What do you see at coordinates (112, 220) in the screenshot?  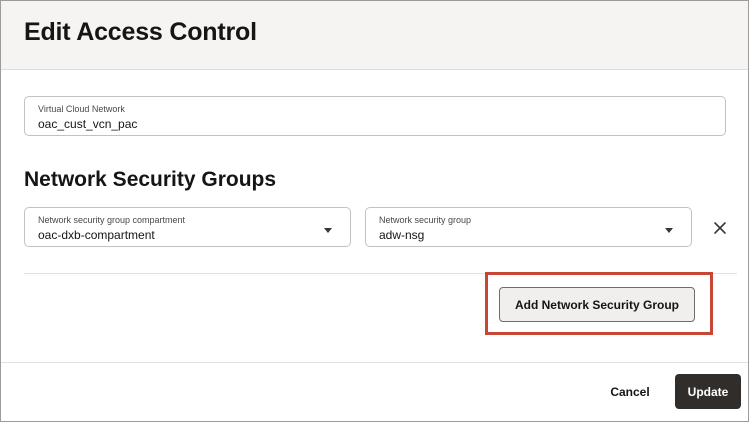 I see `nsg-compartment-label: Network security group compartment` at bounding box center [112, 220].